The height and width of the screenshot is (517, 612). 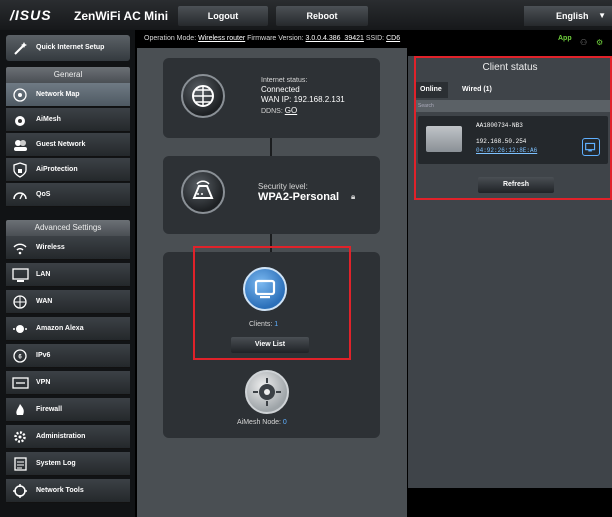 I want to click on sidebar-item-label: Amazon Alexa, so click(x=60, y=328).